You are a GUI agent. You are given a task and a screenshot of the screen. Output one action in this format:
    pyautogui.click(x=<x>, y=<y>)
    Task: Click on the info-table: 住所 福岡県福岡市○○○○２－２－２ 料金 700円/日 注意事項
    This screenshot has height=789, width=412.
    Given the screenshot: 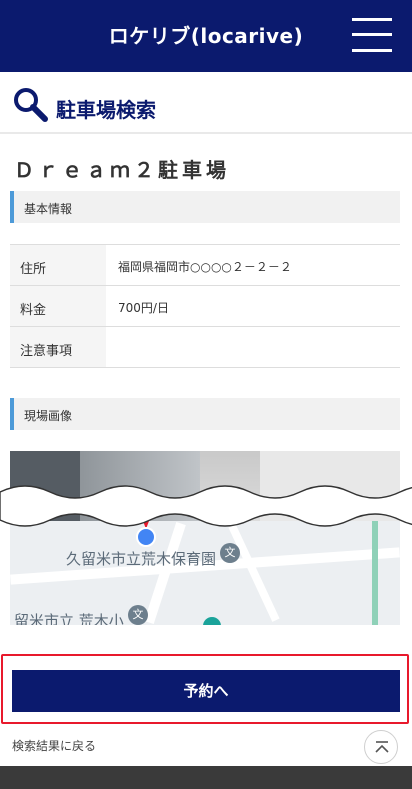 What is the action you would take?
    pyautogui.click(x=205, y=306)
    